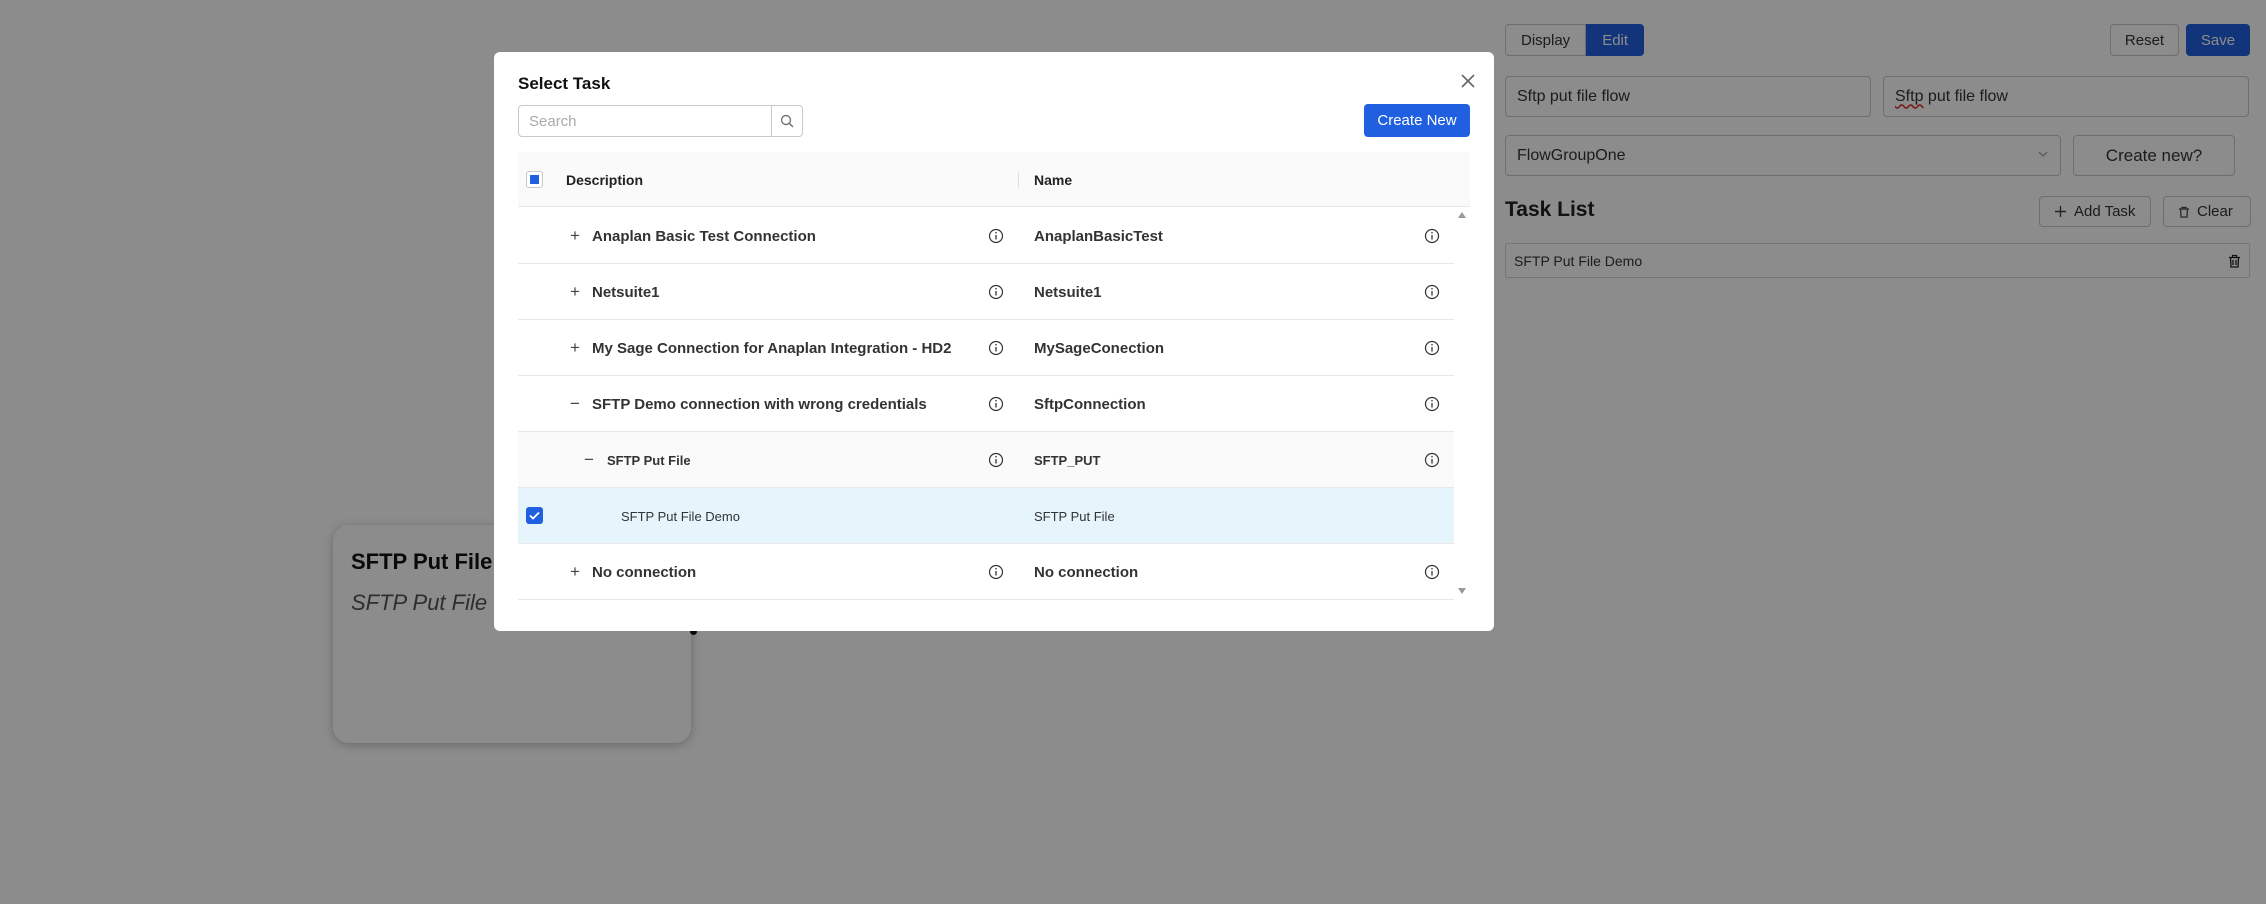  I want to click on search-icon, so click(787, 121).